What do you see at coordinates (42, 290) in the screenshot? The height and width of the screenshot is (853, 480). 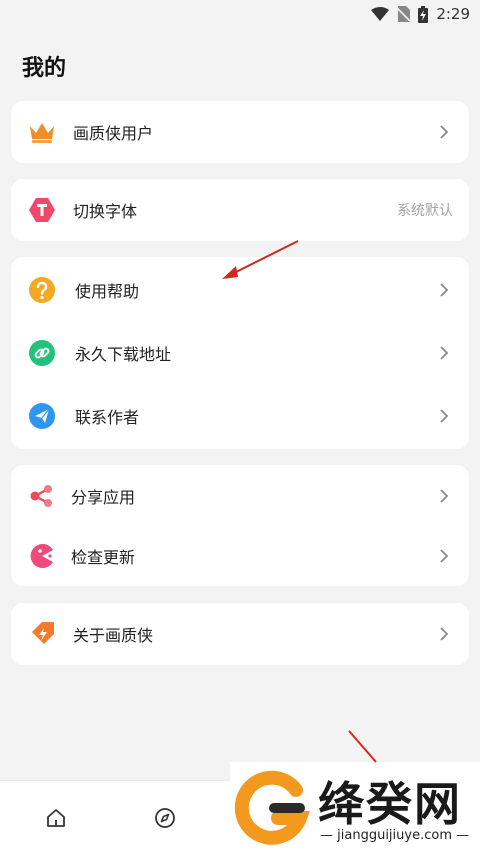 I see `question-icon` at bounding box center [42, 290].